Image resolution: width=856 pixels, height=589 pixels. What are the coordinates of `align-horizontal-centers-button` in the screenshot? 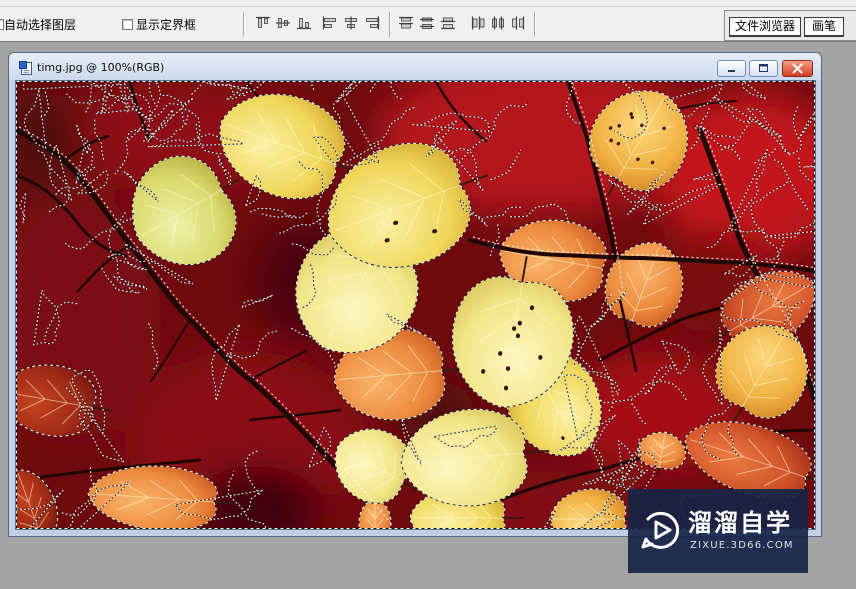 It's located at (351, 23).